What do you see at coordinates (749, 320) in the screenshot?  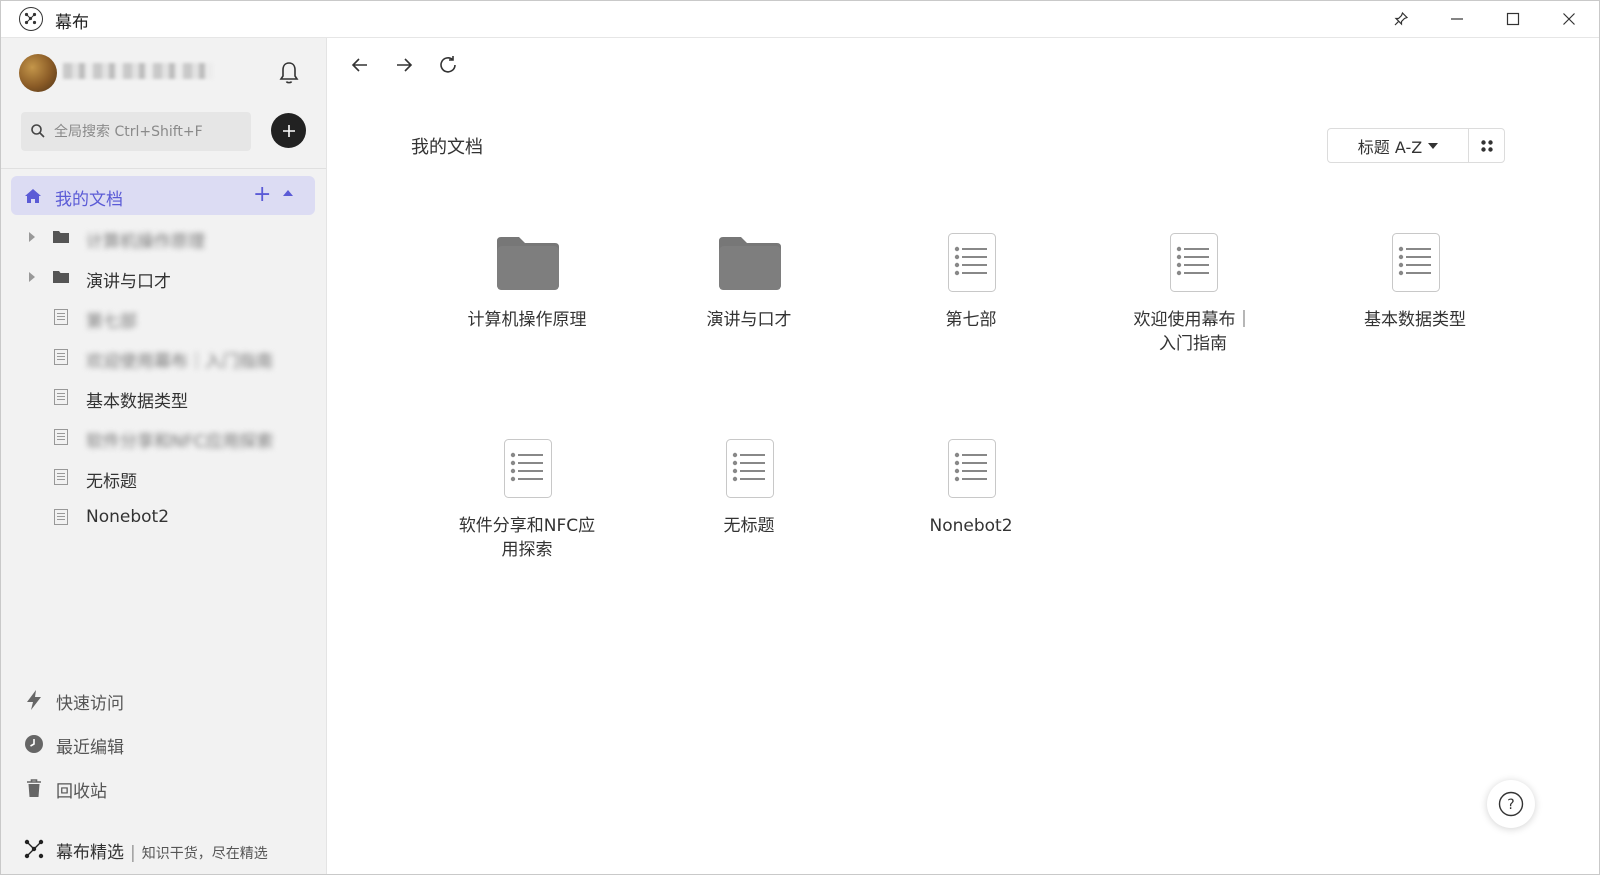 I see `grid-item-label: 演讲与口才` at bounding box center [749, 320].